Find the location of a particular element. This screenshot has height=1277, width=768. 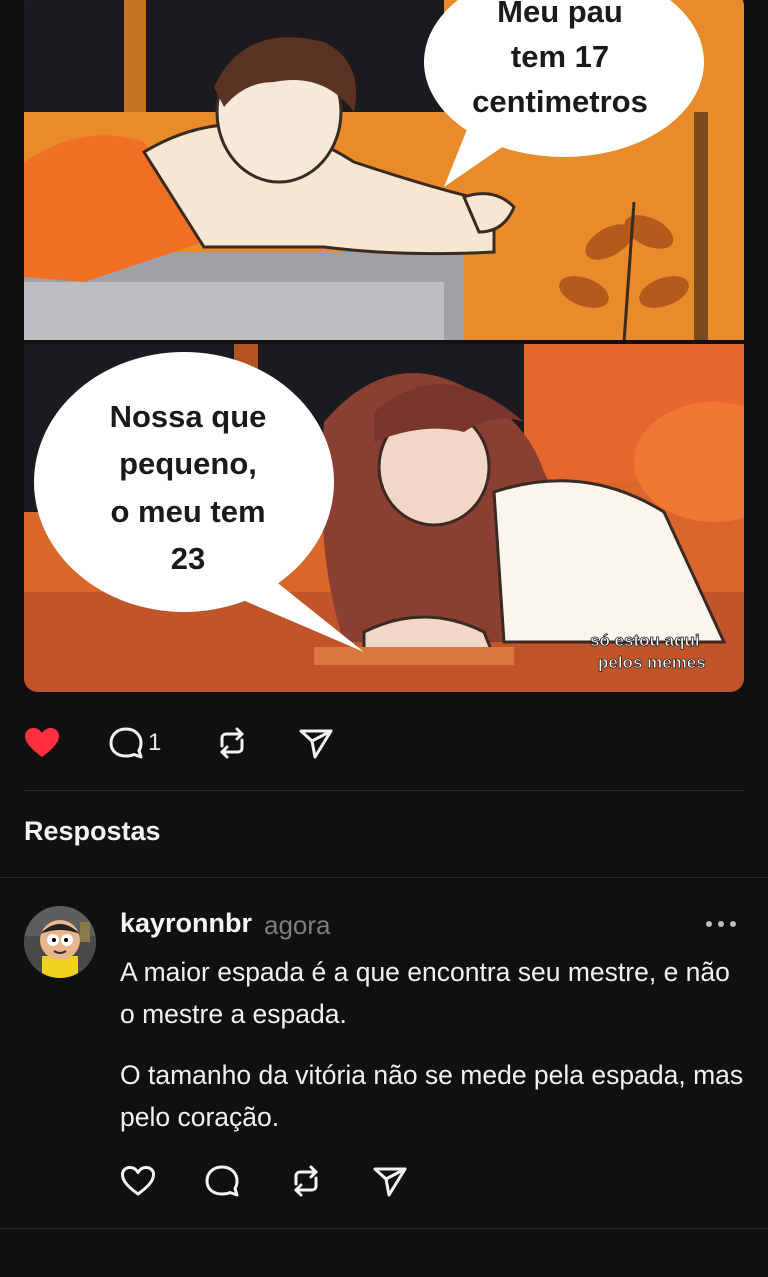

heart-filled-icon is located at coordinates (42, 742).